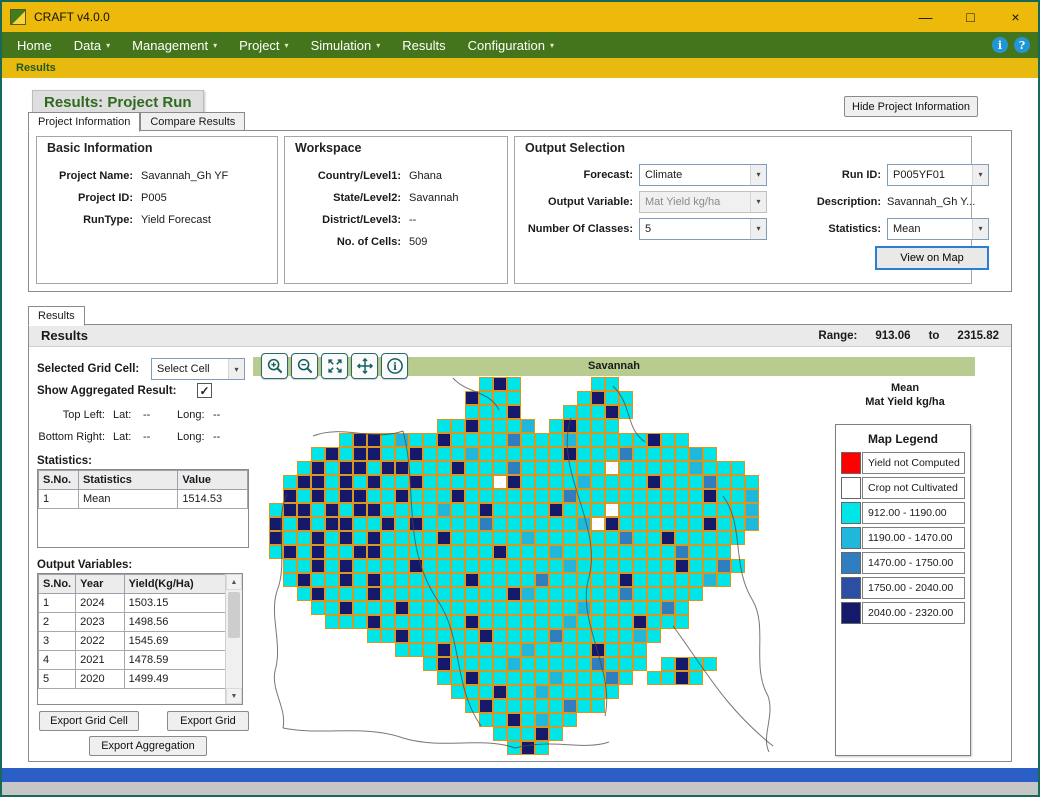 The height and width of the screenshot is (797, 1040). I want to click on help-icon: ?, so click(1022, 45).